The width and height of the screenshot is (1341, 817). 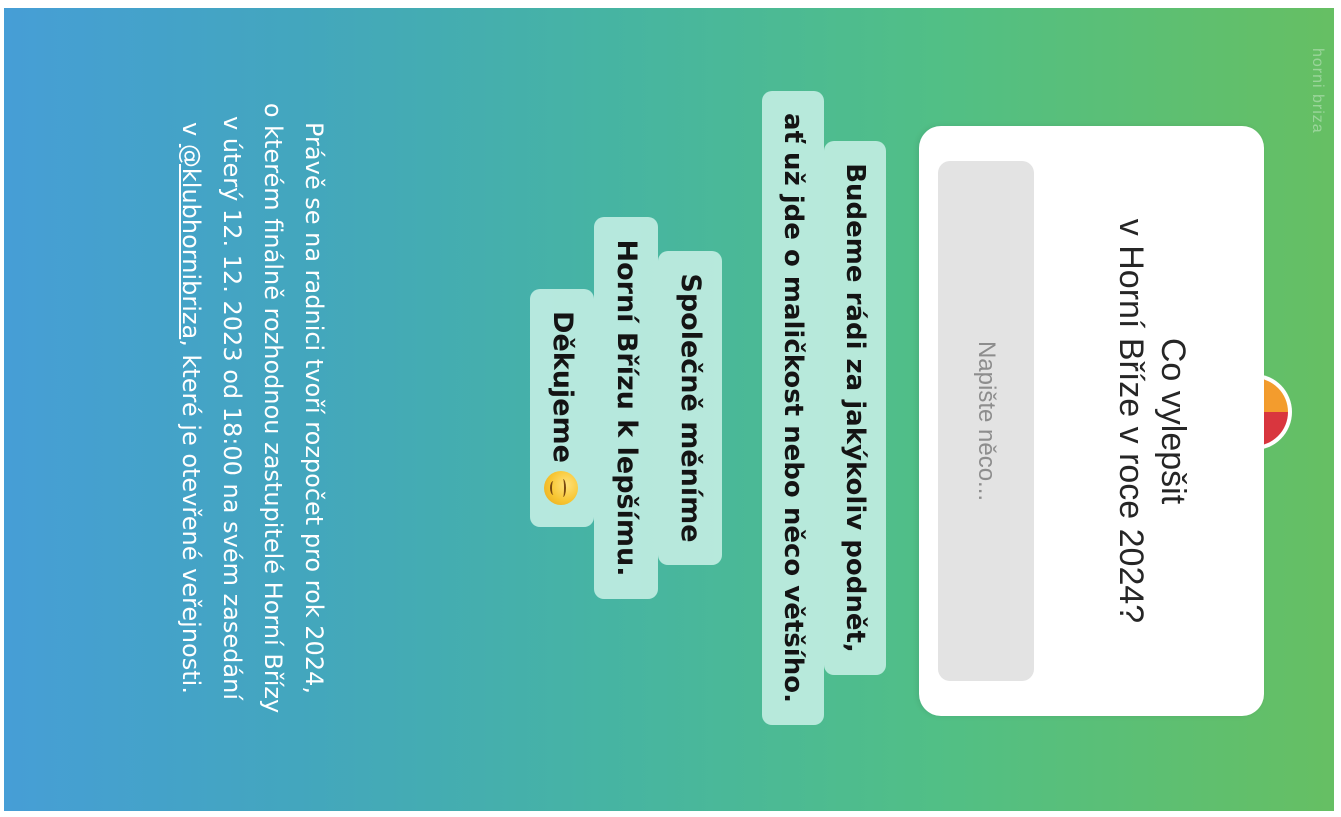 I want to click on body-prefix: v, so click(x=191, y=133).